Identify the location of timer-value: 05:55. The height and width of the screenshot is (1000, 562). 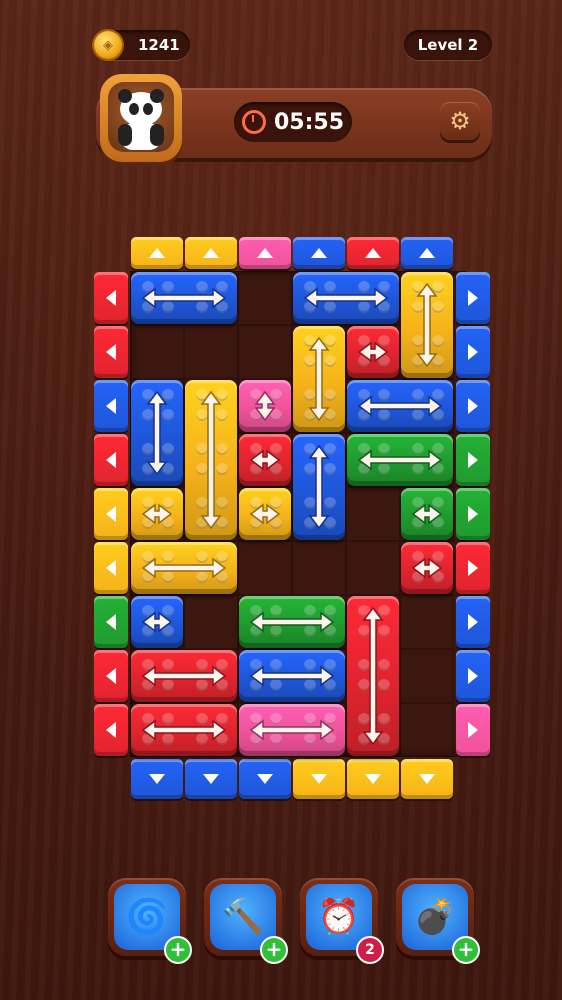
(309, 122).